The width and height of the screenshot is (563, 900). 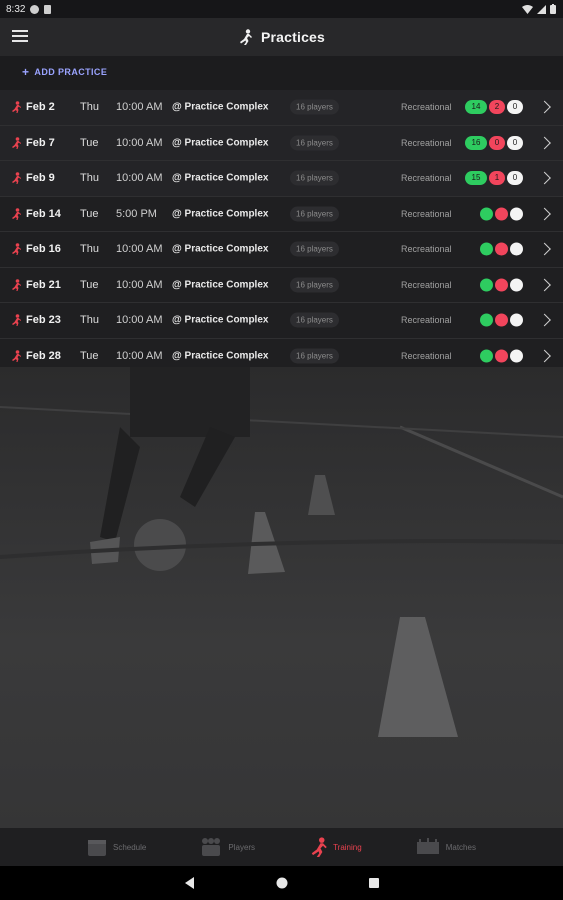 I want to click on training-icon, so click(x=245, y=37).